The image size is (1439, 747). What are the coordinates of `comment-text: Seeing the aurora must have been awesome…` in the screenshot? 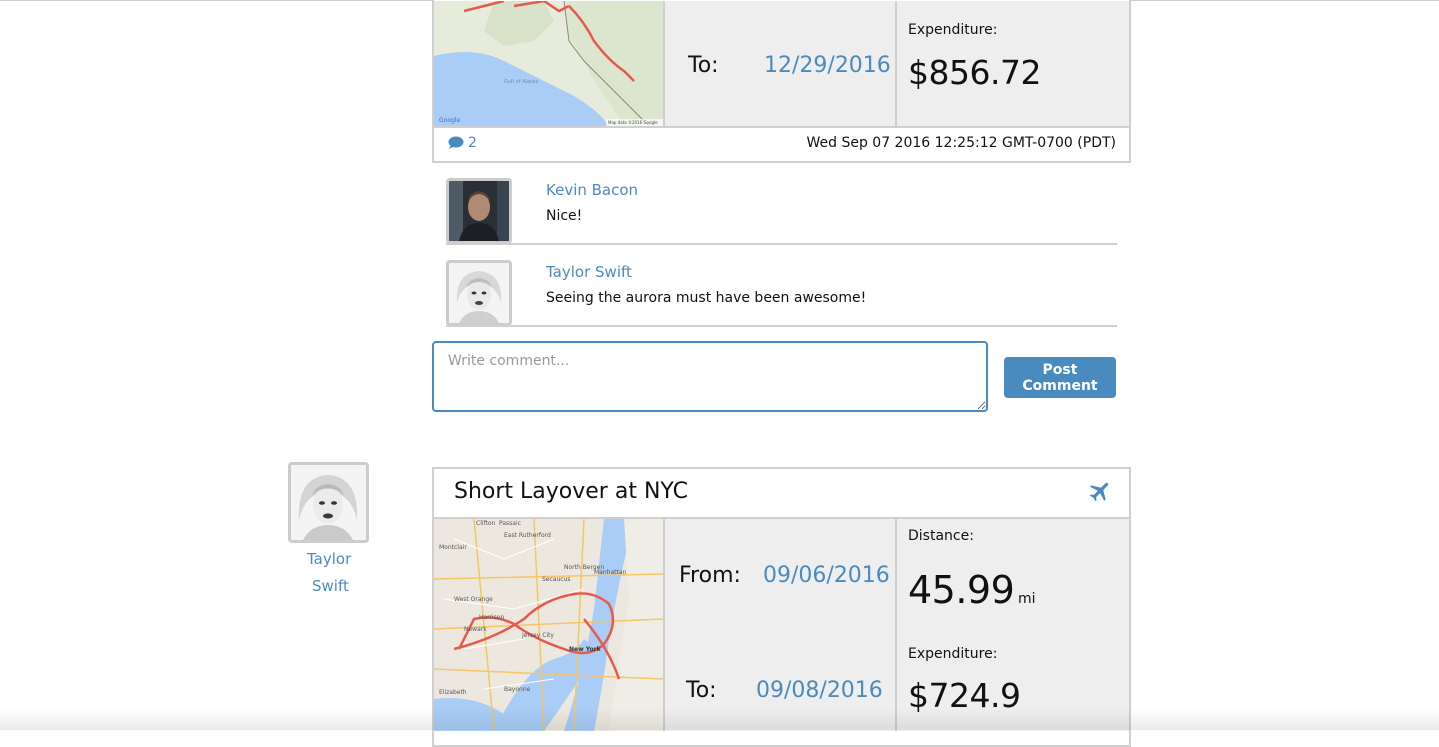 It's located at (706, 298).